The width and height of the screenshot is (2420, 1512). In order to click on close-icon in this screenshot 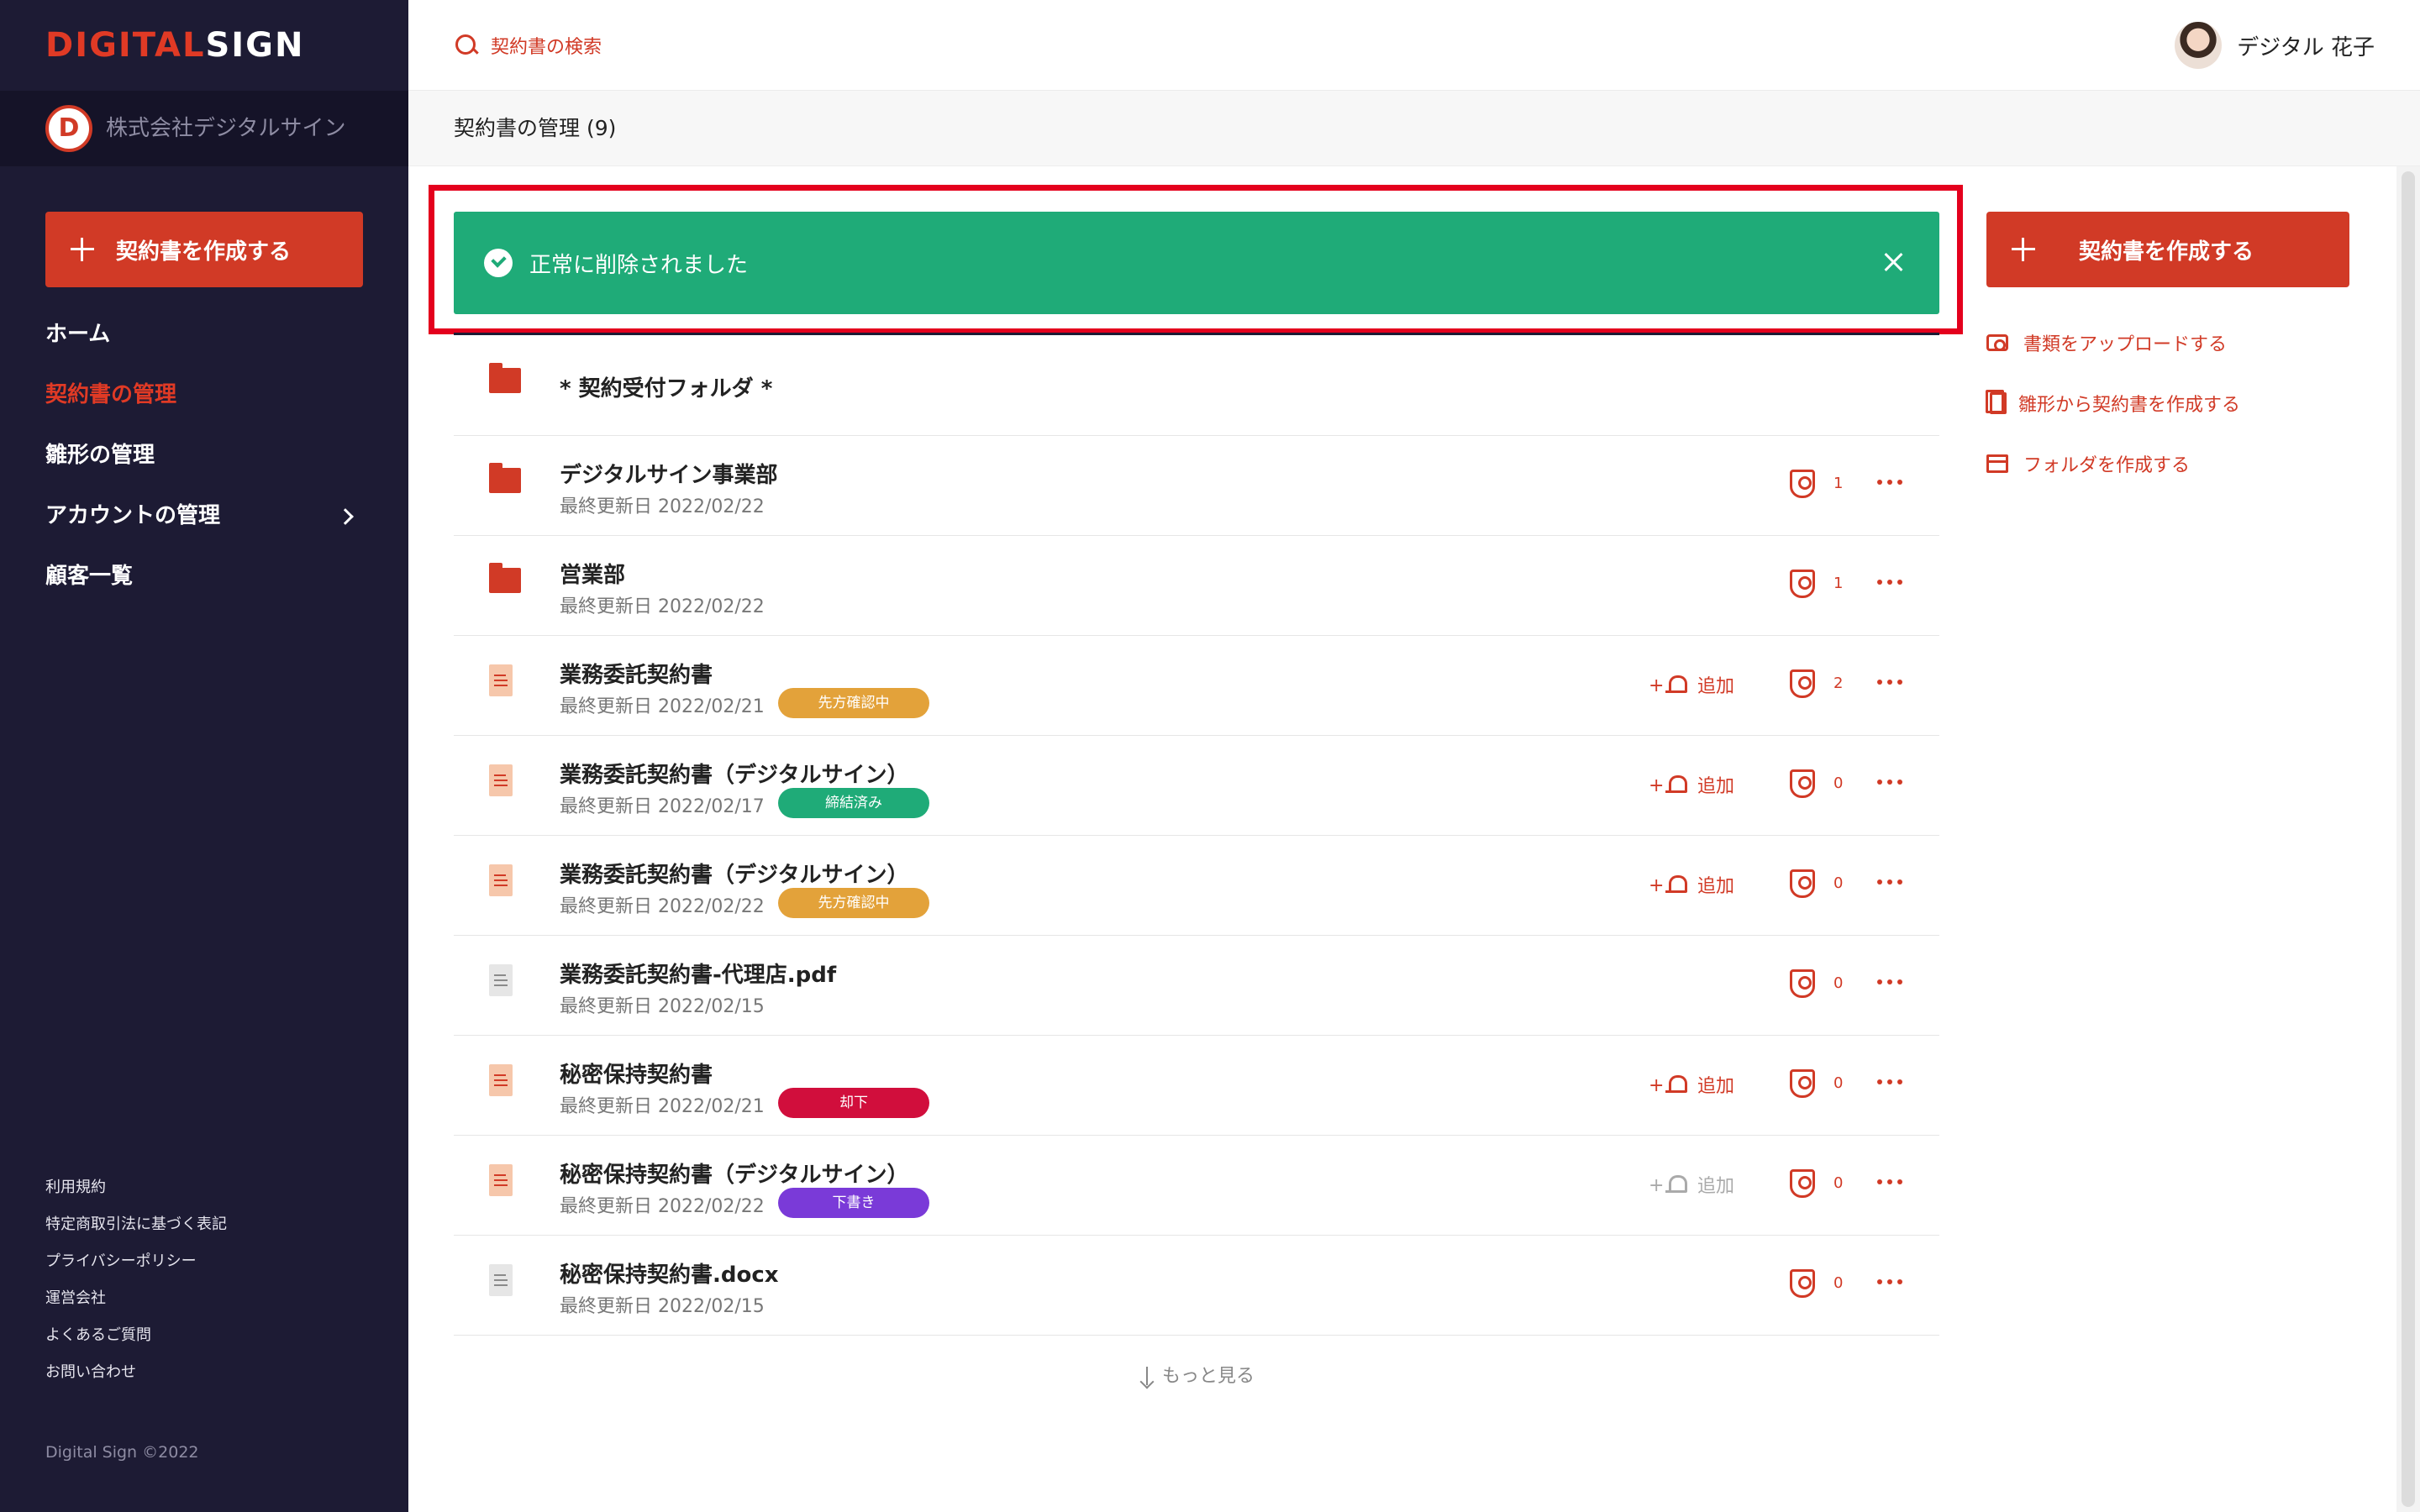, I will do `click(1894, 262)`.